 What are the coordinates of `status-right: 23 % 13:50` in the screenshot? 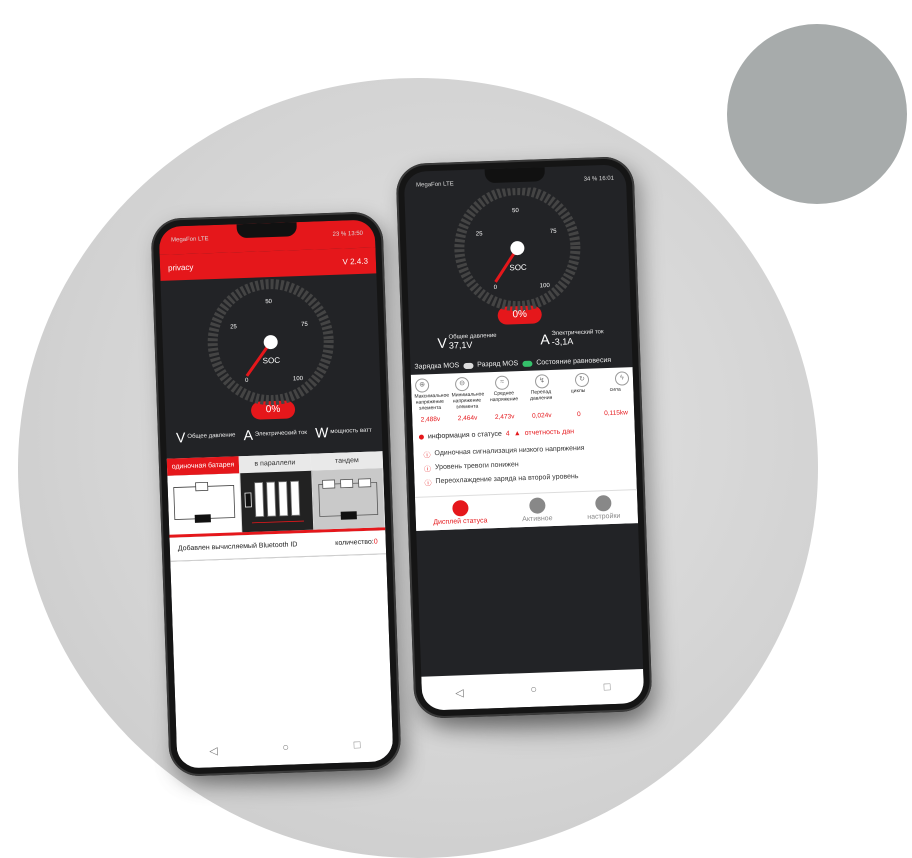 It's located at (348, 234).